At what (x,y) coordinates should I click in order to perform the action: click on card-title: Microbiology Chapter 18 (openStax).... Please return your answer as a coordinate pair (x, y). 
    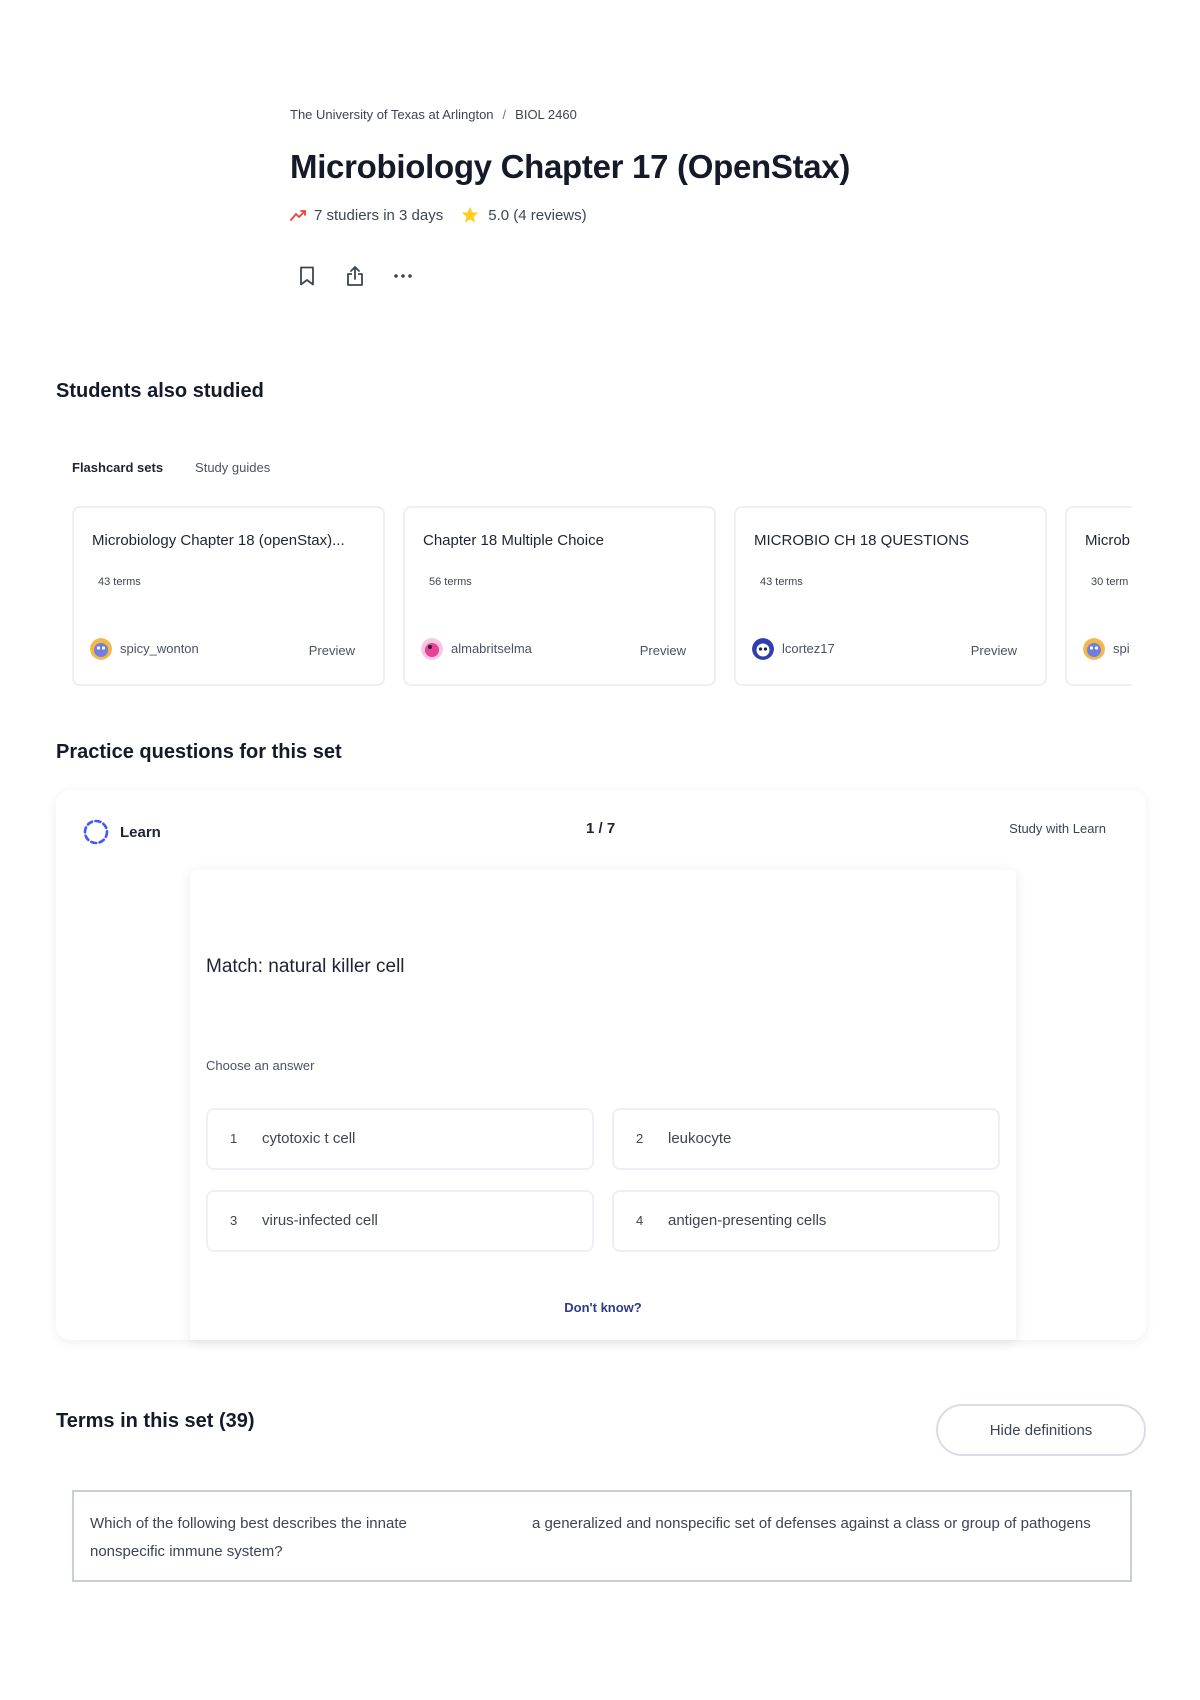
    Looking at the image, I should click on (218, 540).